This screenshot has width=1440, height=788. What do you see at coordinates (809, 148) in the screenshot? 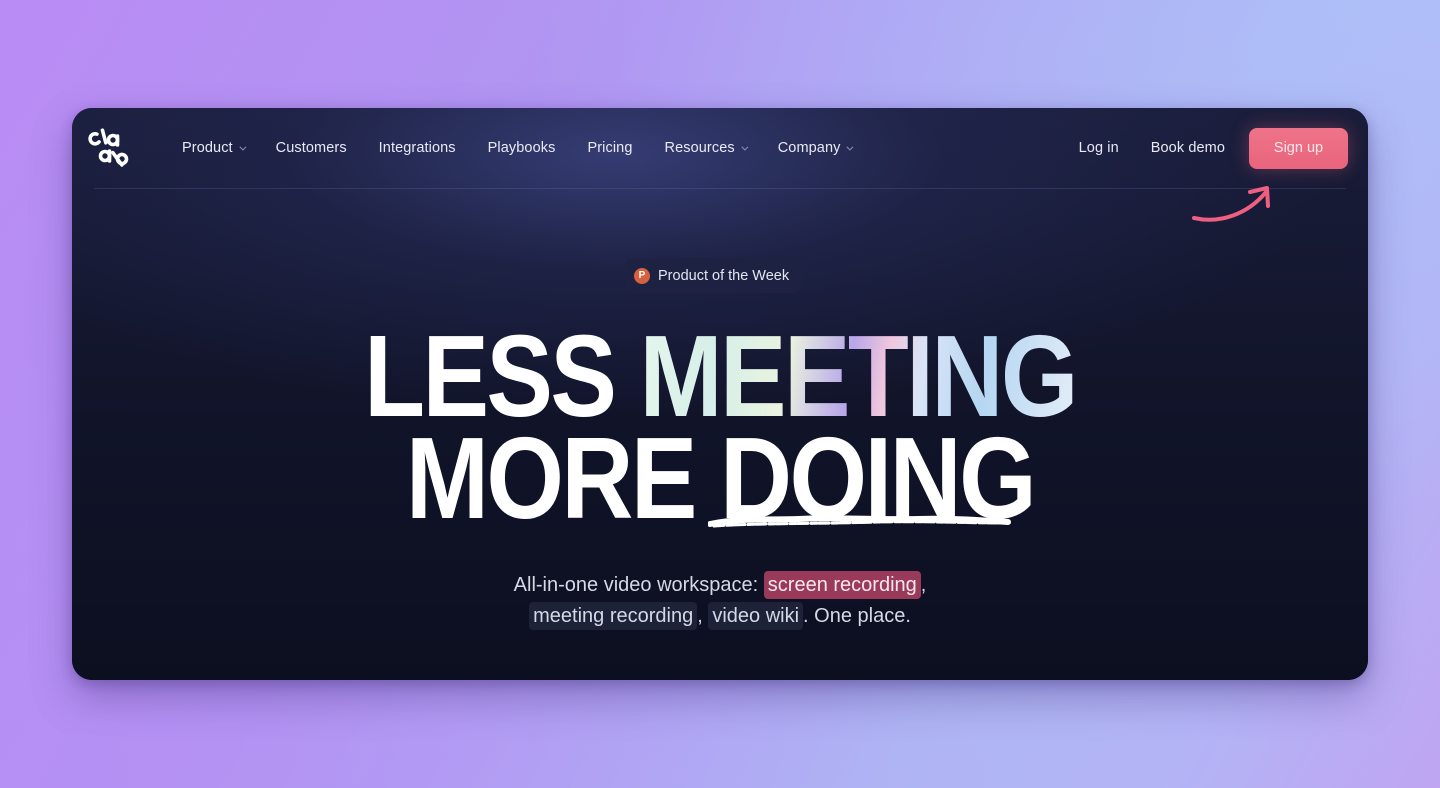
I see `nav-company-label: Company` at bounding box center [809, 148].